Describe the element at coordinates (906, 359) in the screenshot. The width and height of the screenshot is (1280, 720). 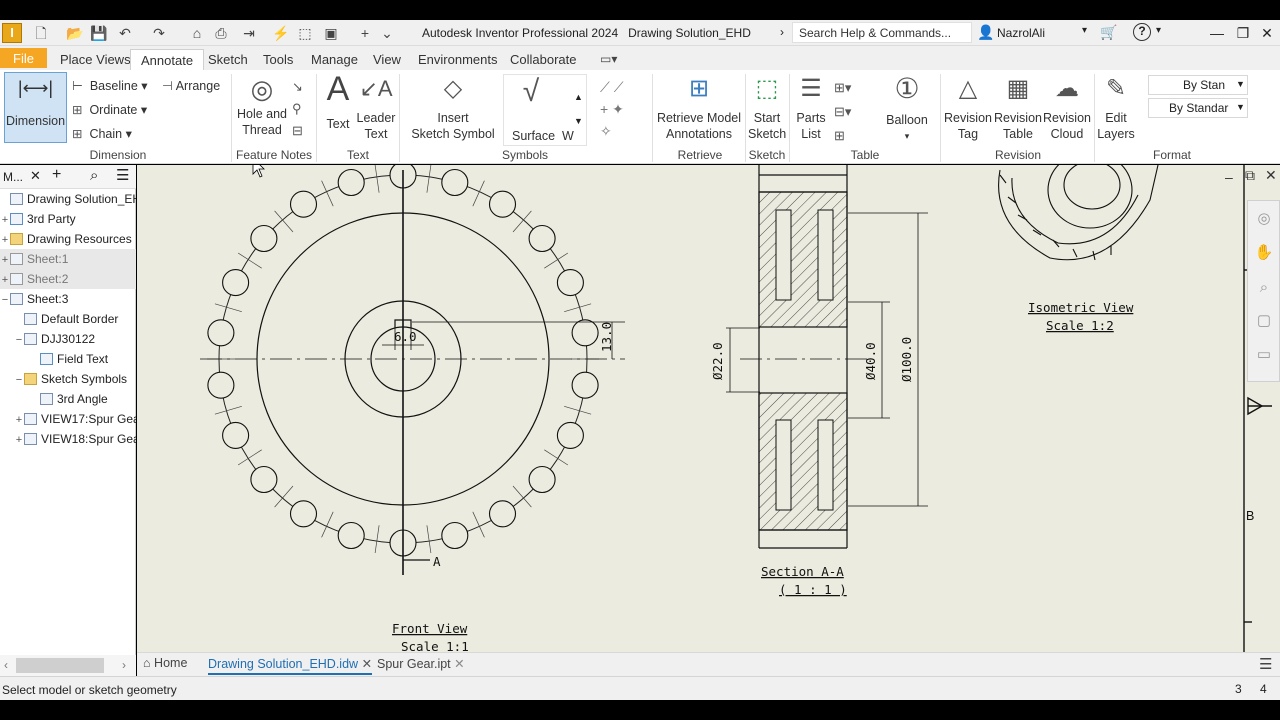
I see `dim-outer: Ø100.0` at that location.